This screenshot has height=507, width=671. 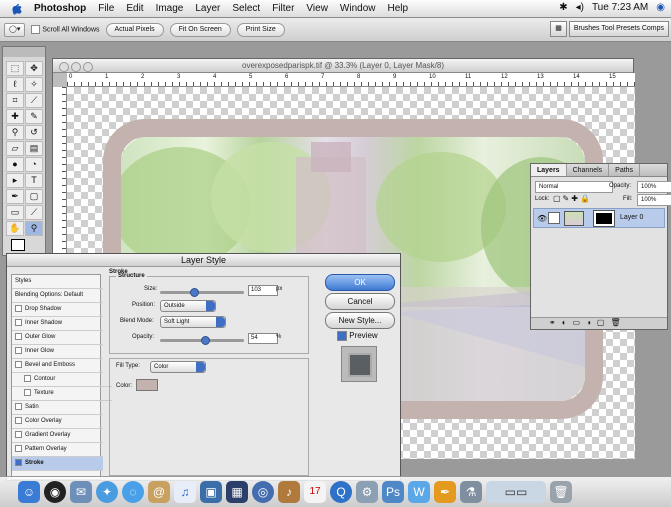 What do you see at coordinates (29, 492) in the screenshot?
I see `finder-icon: ☺` at bounding box center [29, 492].